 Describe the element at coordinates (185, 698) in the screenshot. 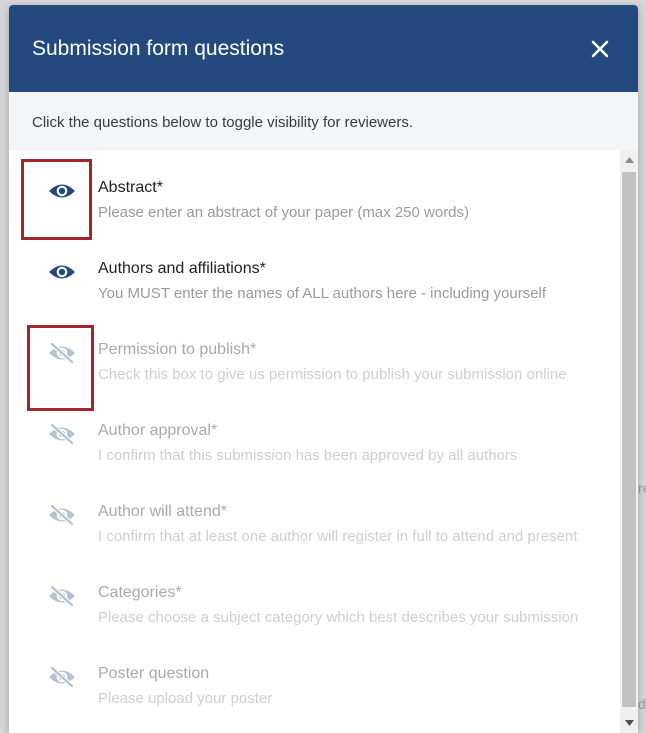

I see `question-description: Please upload your poster` at that location.